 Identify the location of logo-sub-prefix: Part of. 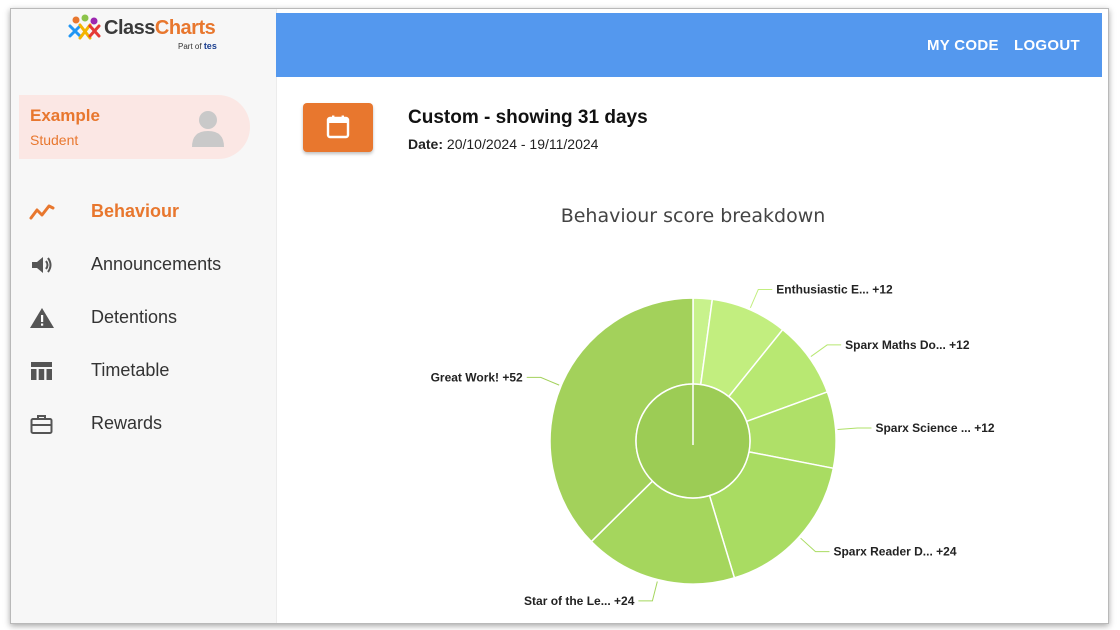
(190, 46).